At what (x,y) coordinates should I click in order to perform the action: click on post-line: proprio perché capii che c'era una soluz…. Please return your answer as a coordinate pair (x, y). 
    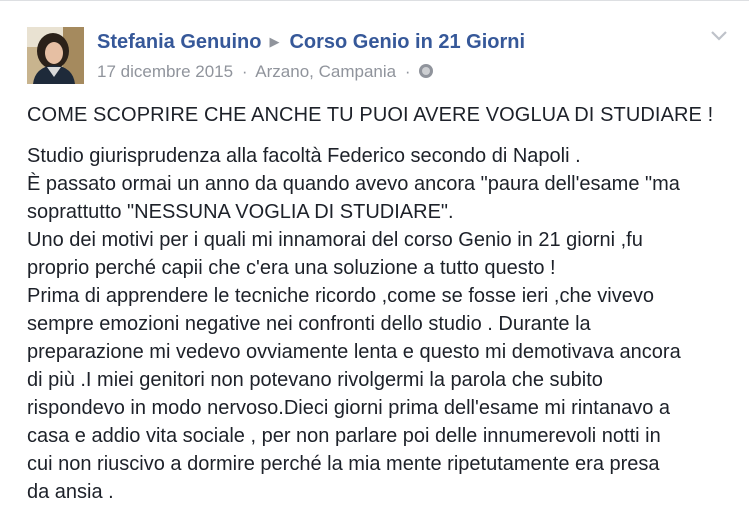
    Looking at the image, I should click on (291, 268).